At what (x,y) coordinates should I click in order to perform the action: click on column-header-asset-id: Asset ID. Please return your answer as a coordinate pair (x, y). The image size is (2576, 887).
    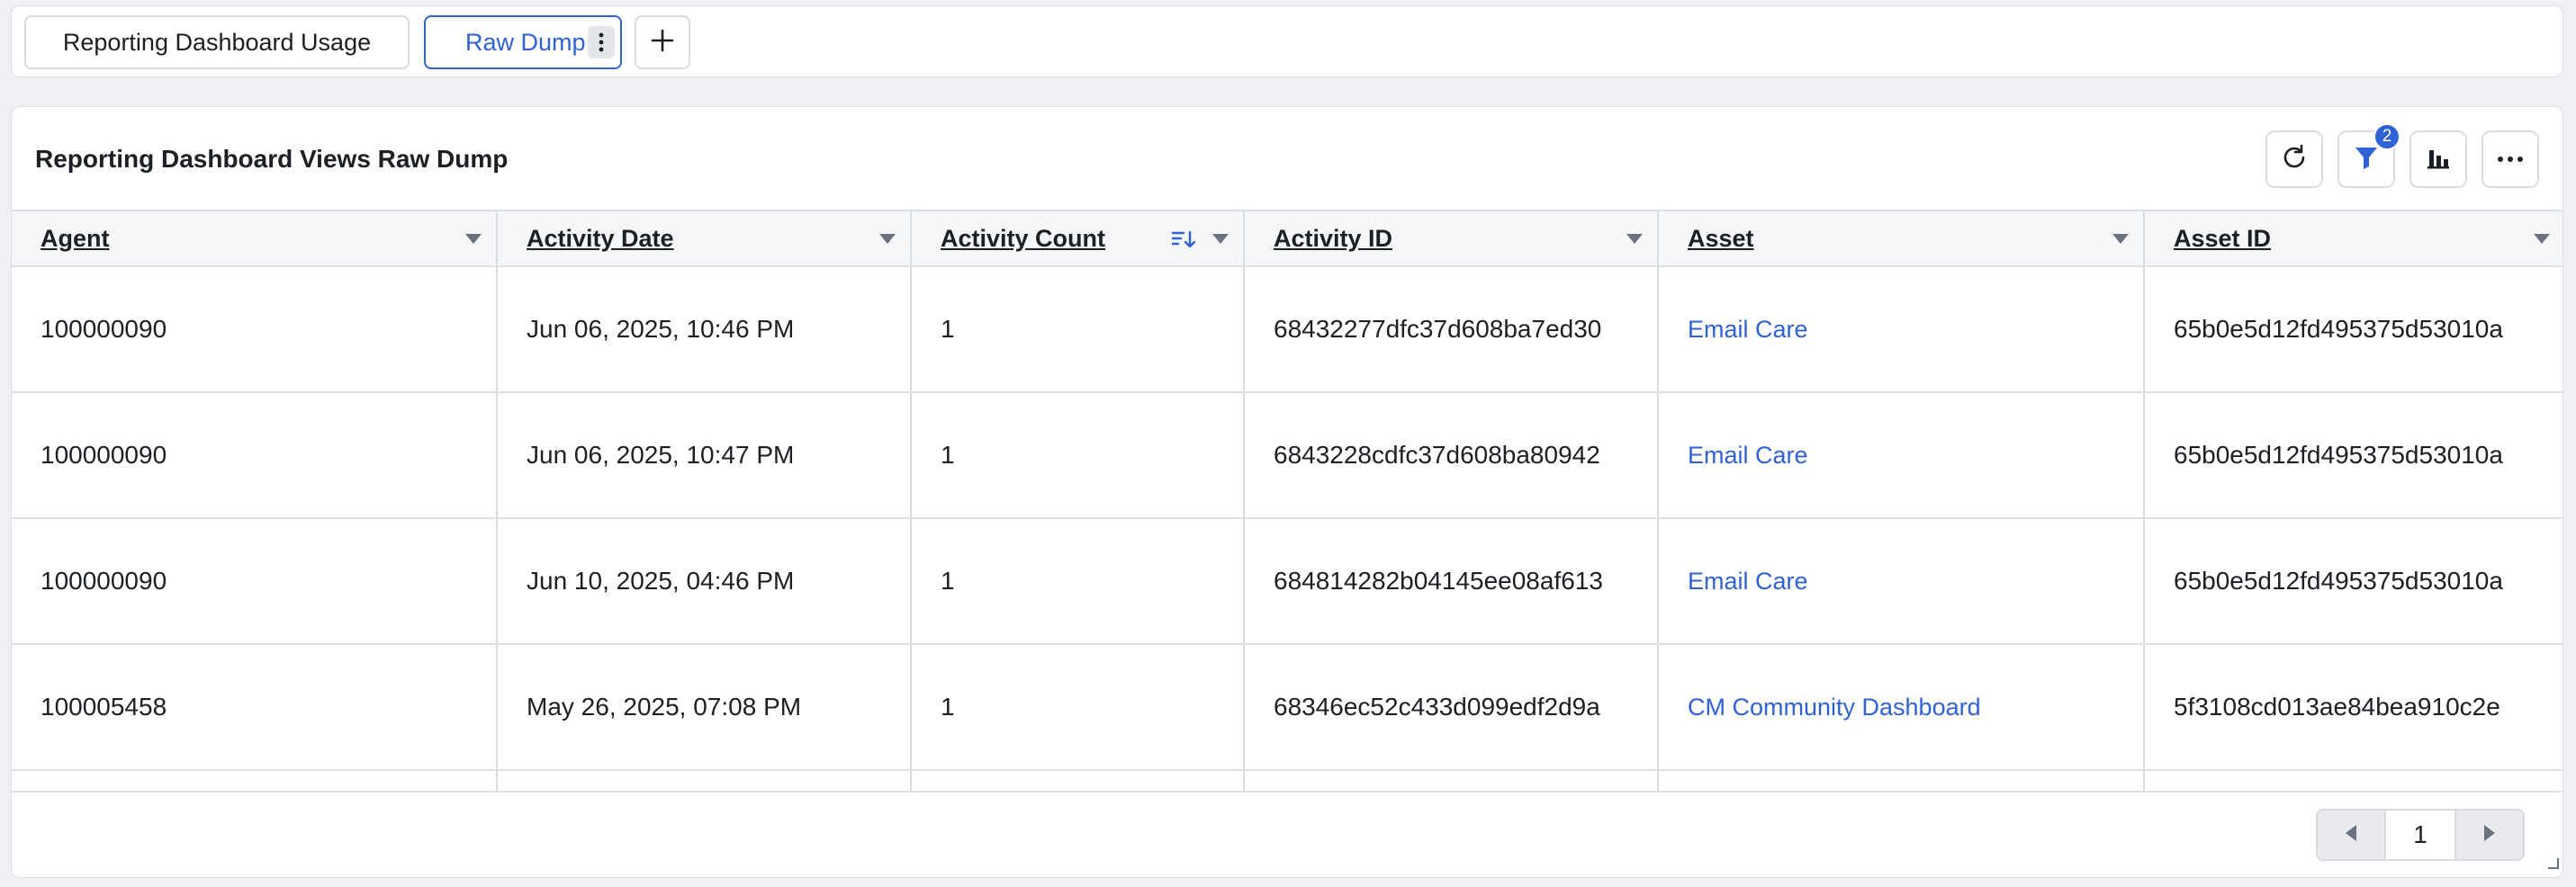
    Looking at the image, I should click on (2353, 238).